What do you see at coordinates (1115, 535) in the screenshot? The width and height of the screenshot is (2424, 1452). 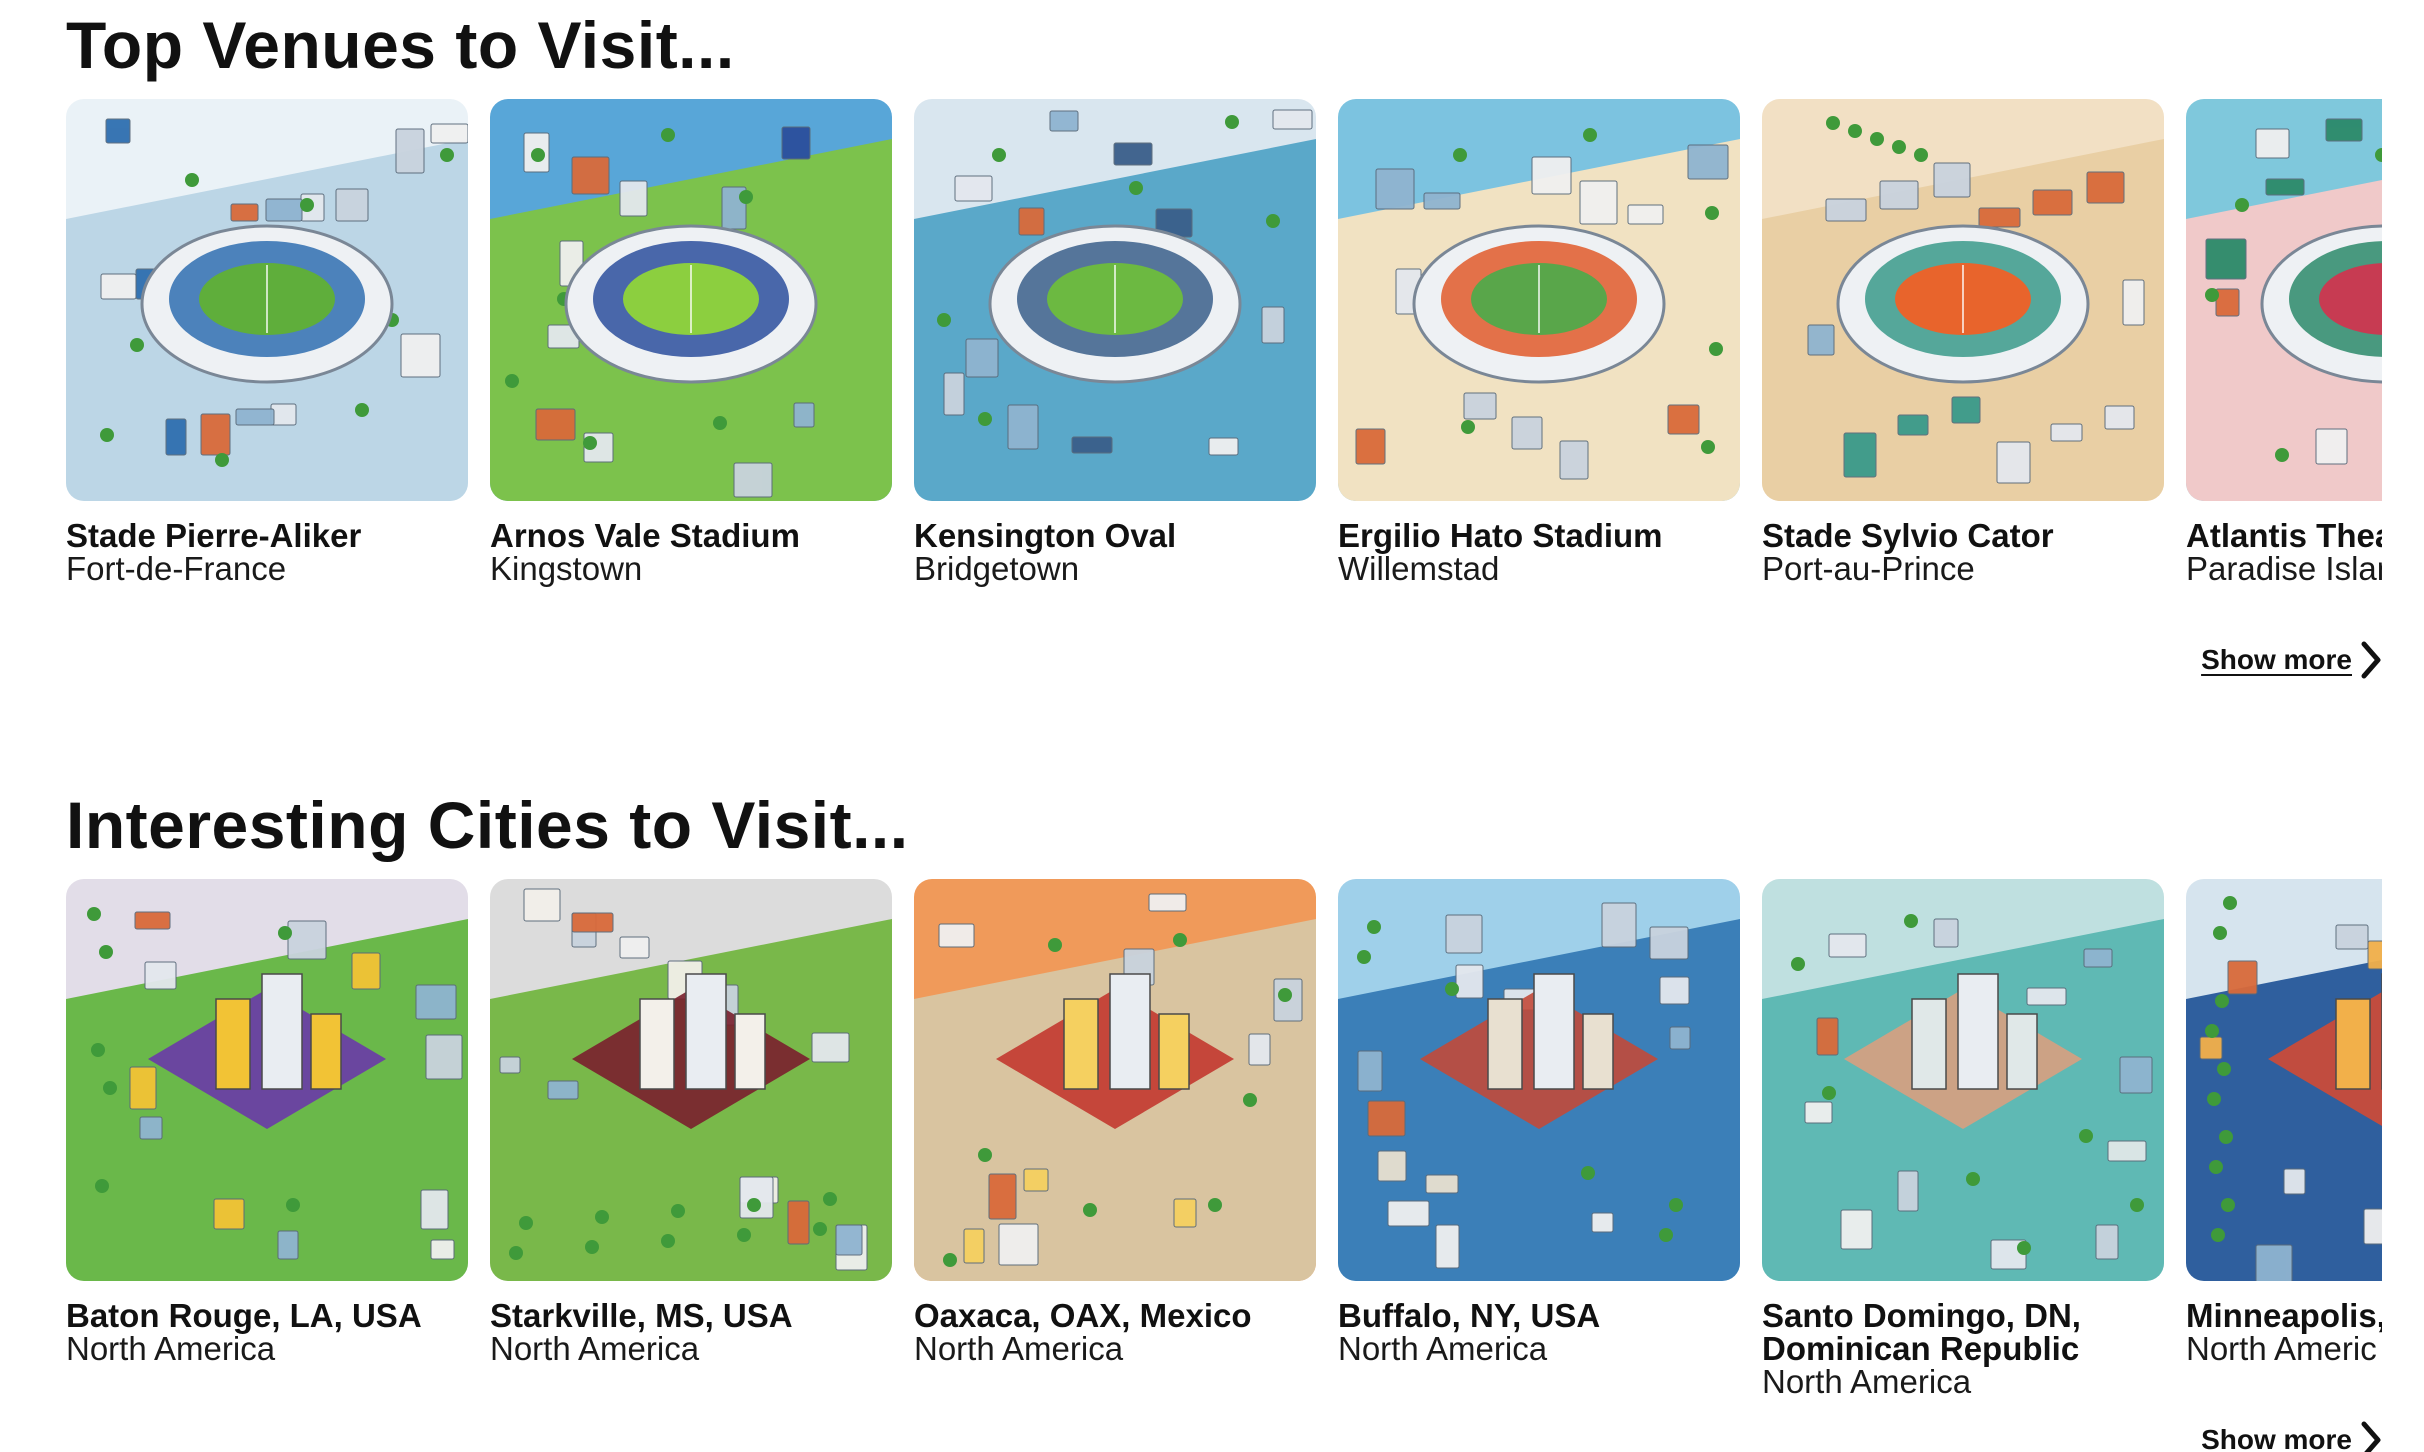 I see `card-title: Kensington Oval` at bounding box center [1115, 535].